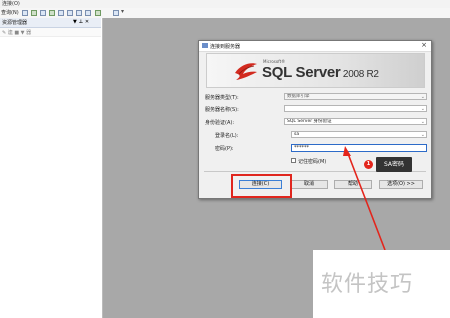  I want to click on server-icon, so click(205, 45).